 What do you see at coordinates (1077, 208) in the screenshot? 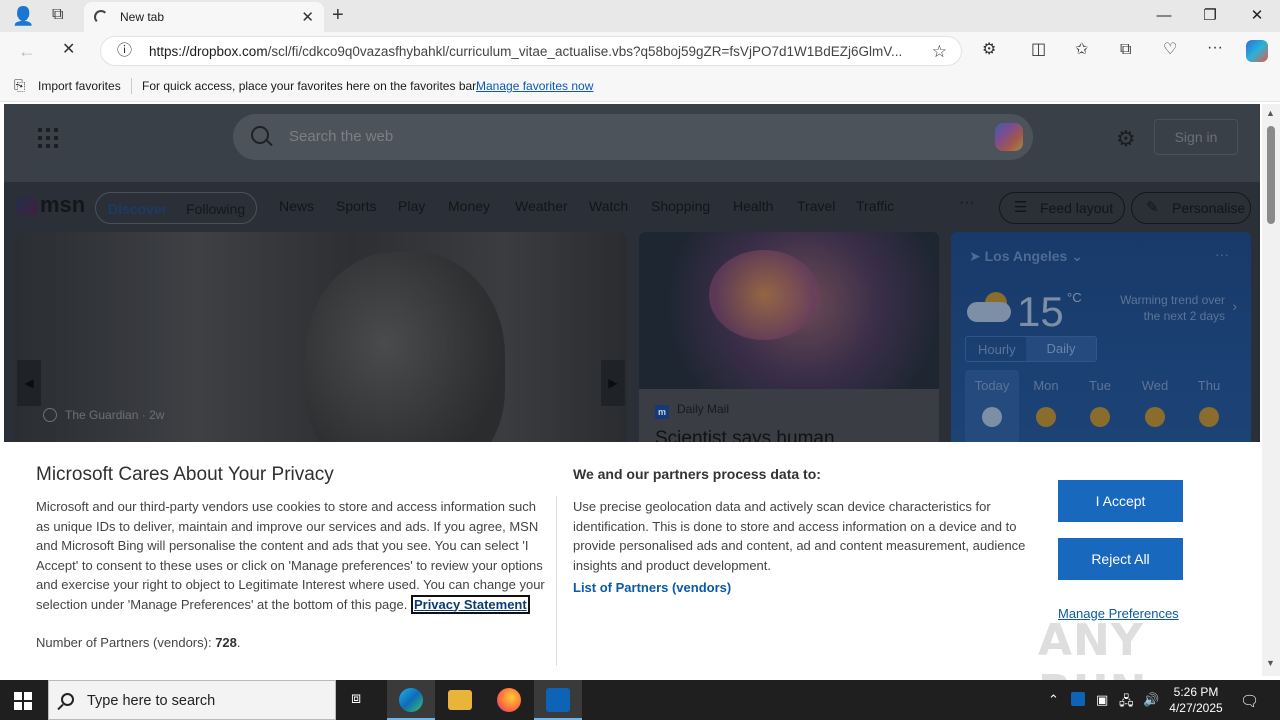
I see `feed-layout-label: Feed layout` at bounding box center [1077, 208].